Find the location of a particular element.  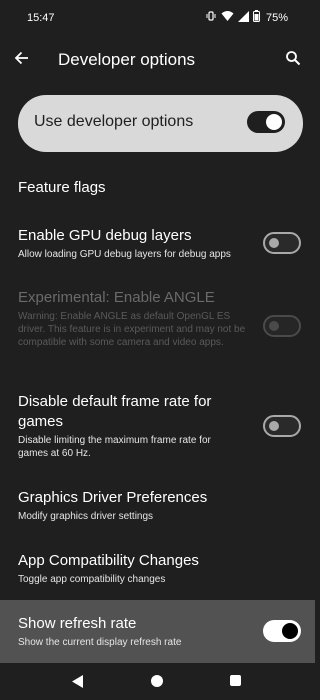

navigation-bar is located at coordinates (157, 681).